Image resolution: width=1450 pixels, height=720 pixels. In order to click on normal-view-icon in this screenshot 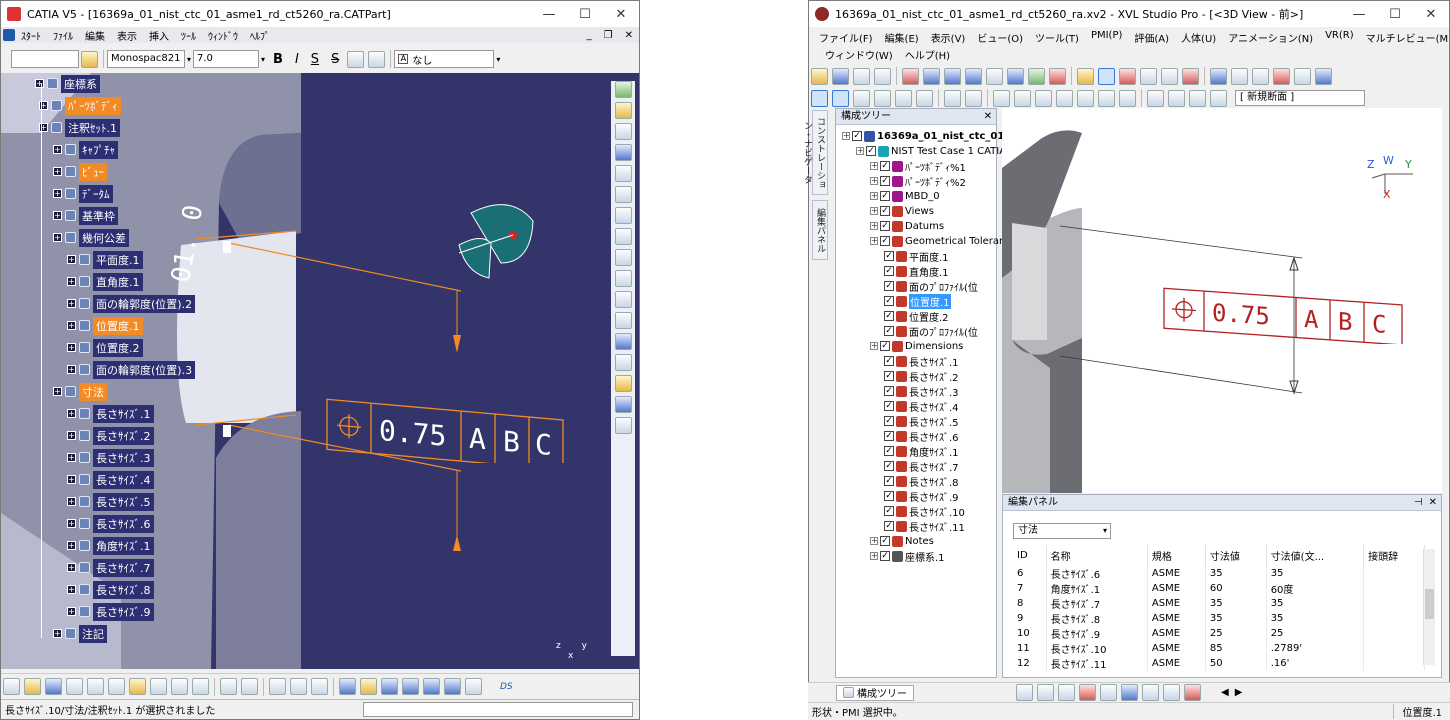, I will do `click(473, 686)`.